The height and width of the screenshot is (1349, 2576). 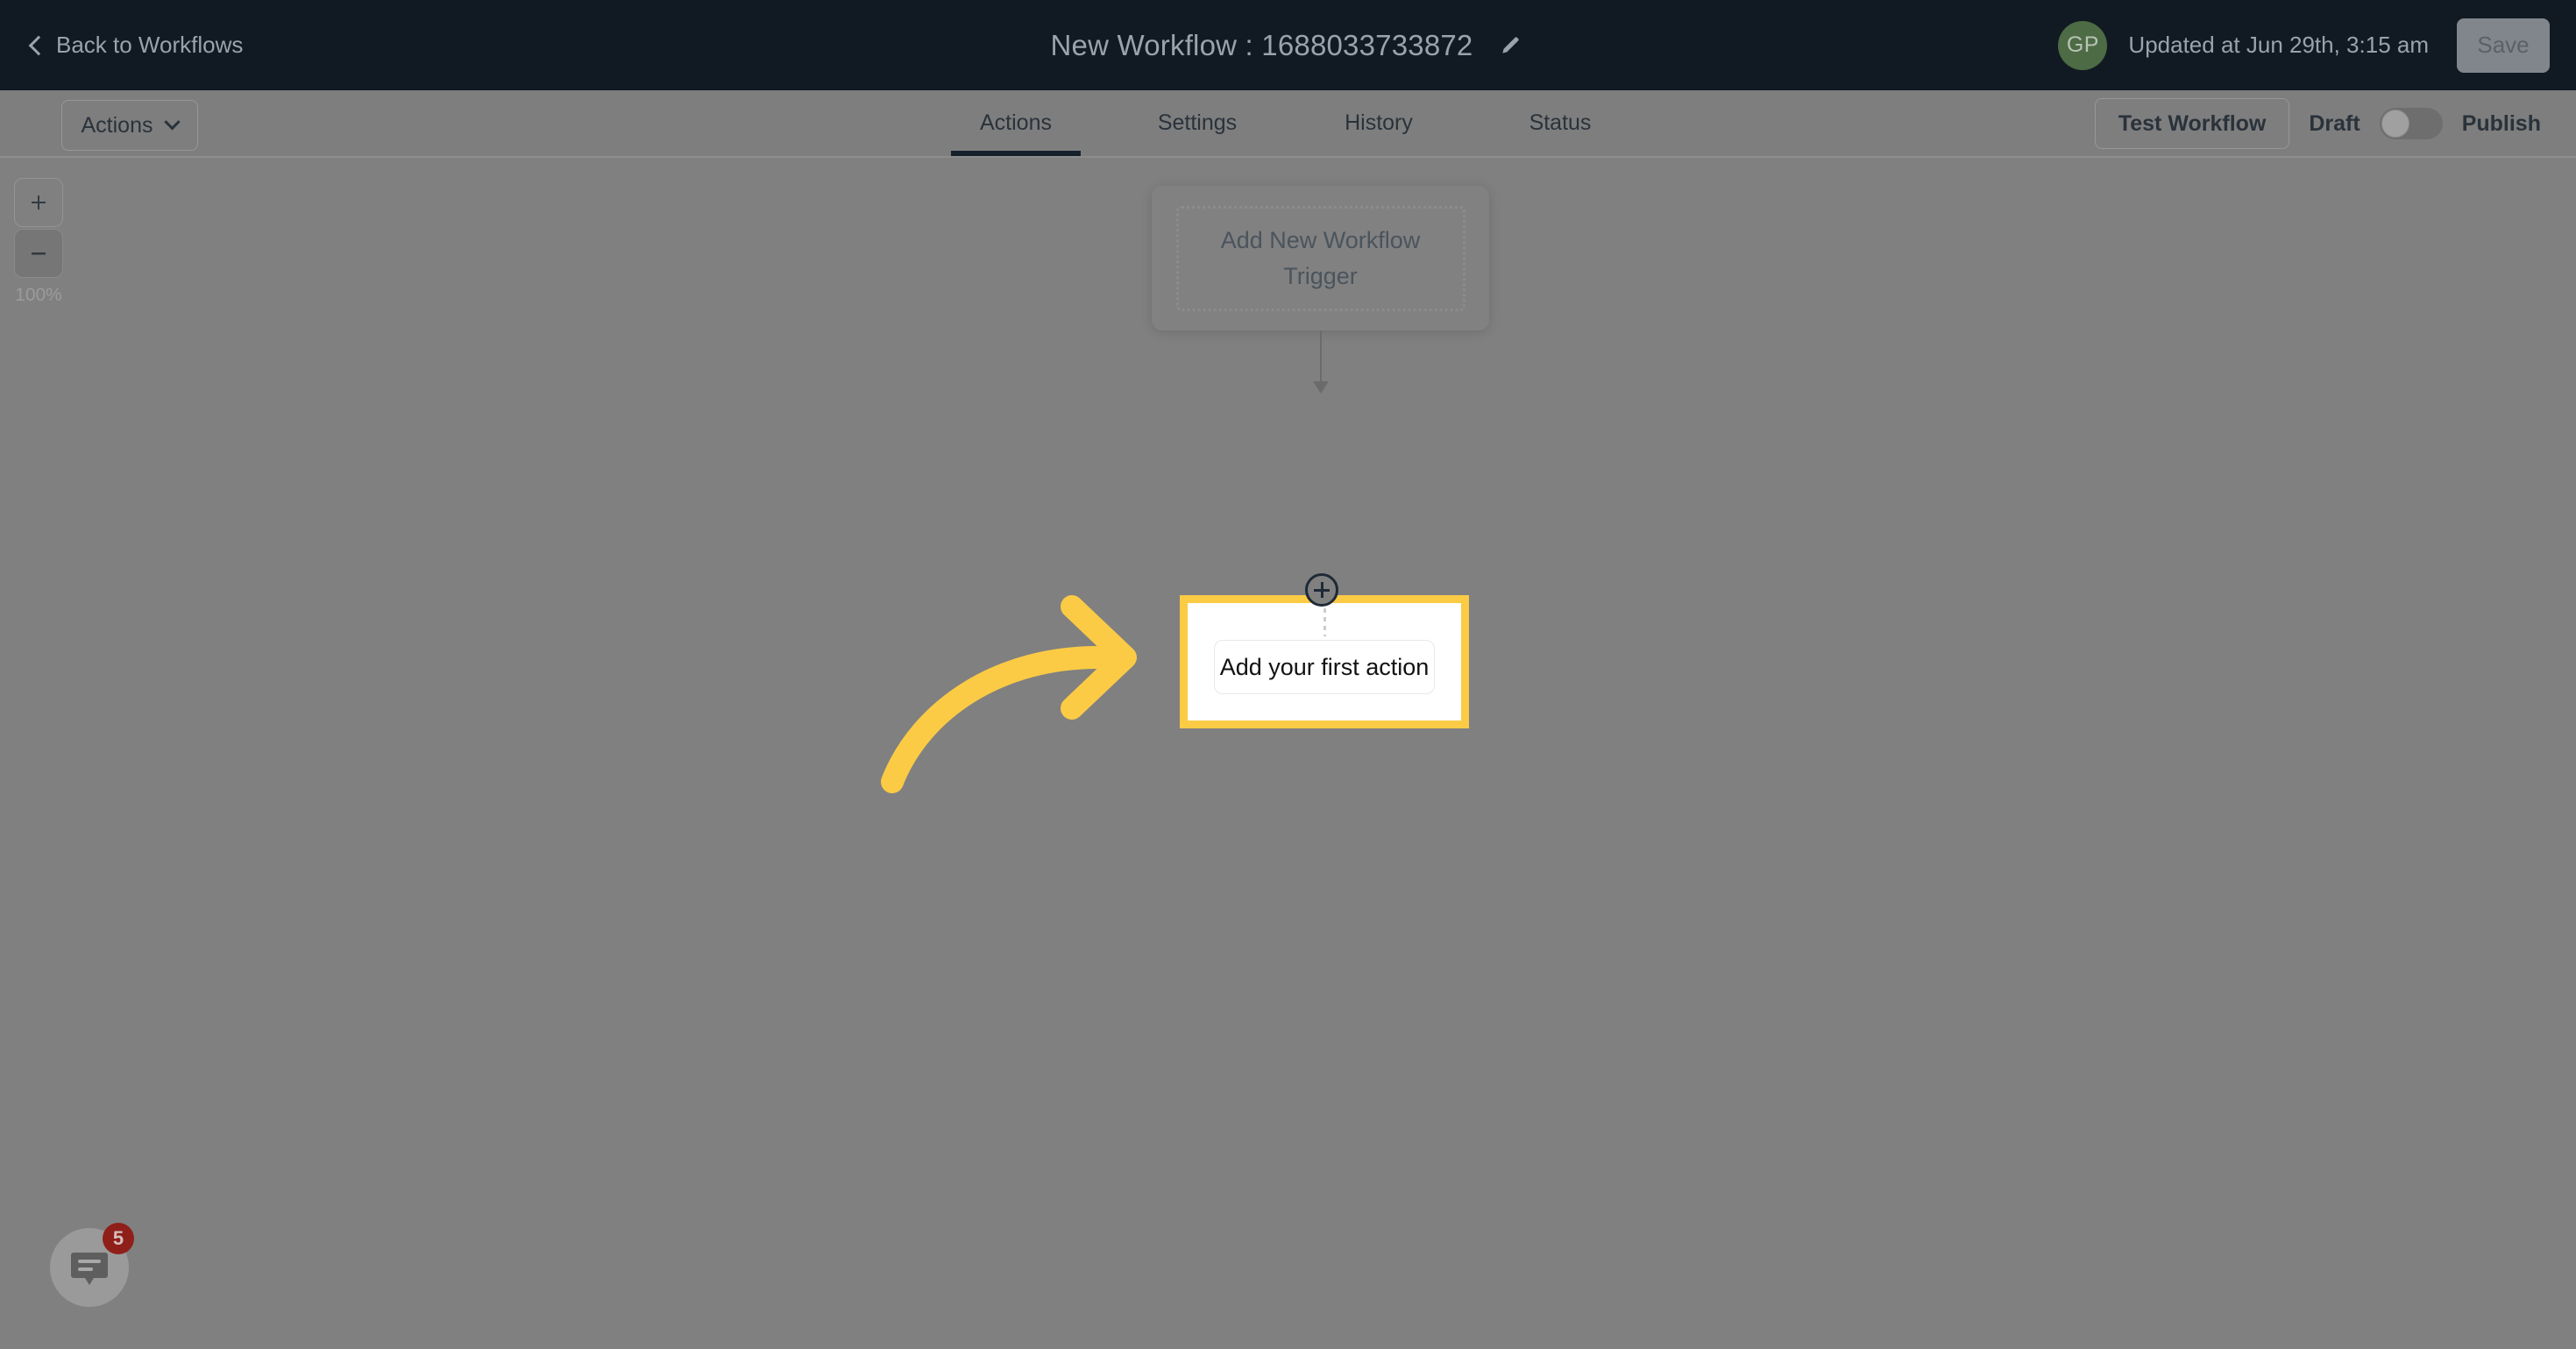 I want to click on zoom-in-button, so click(x=38, y=202).